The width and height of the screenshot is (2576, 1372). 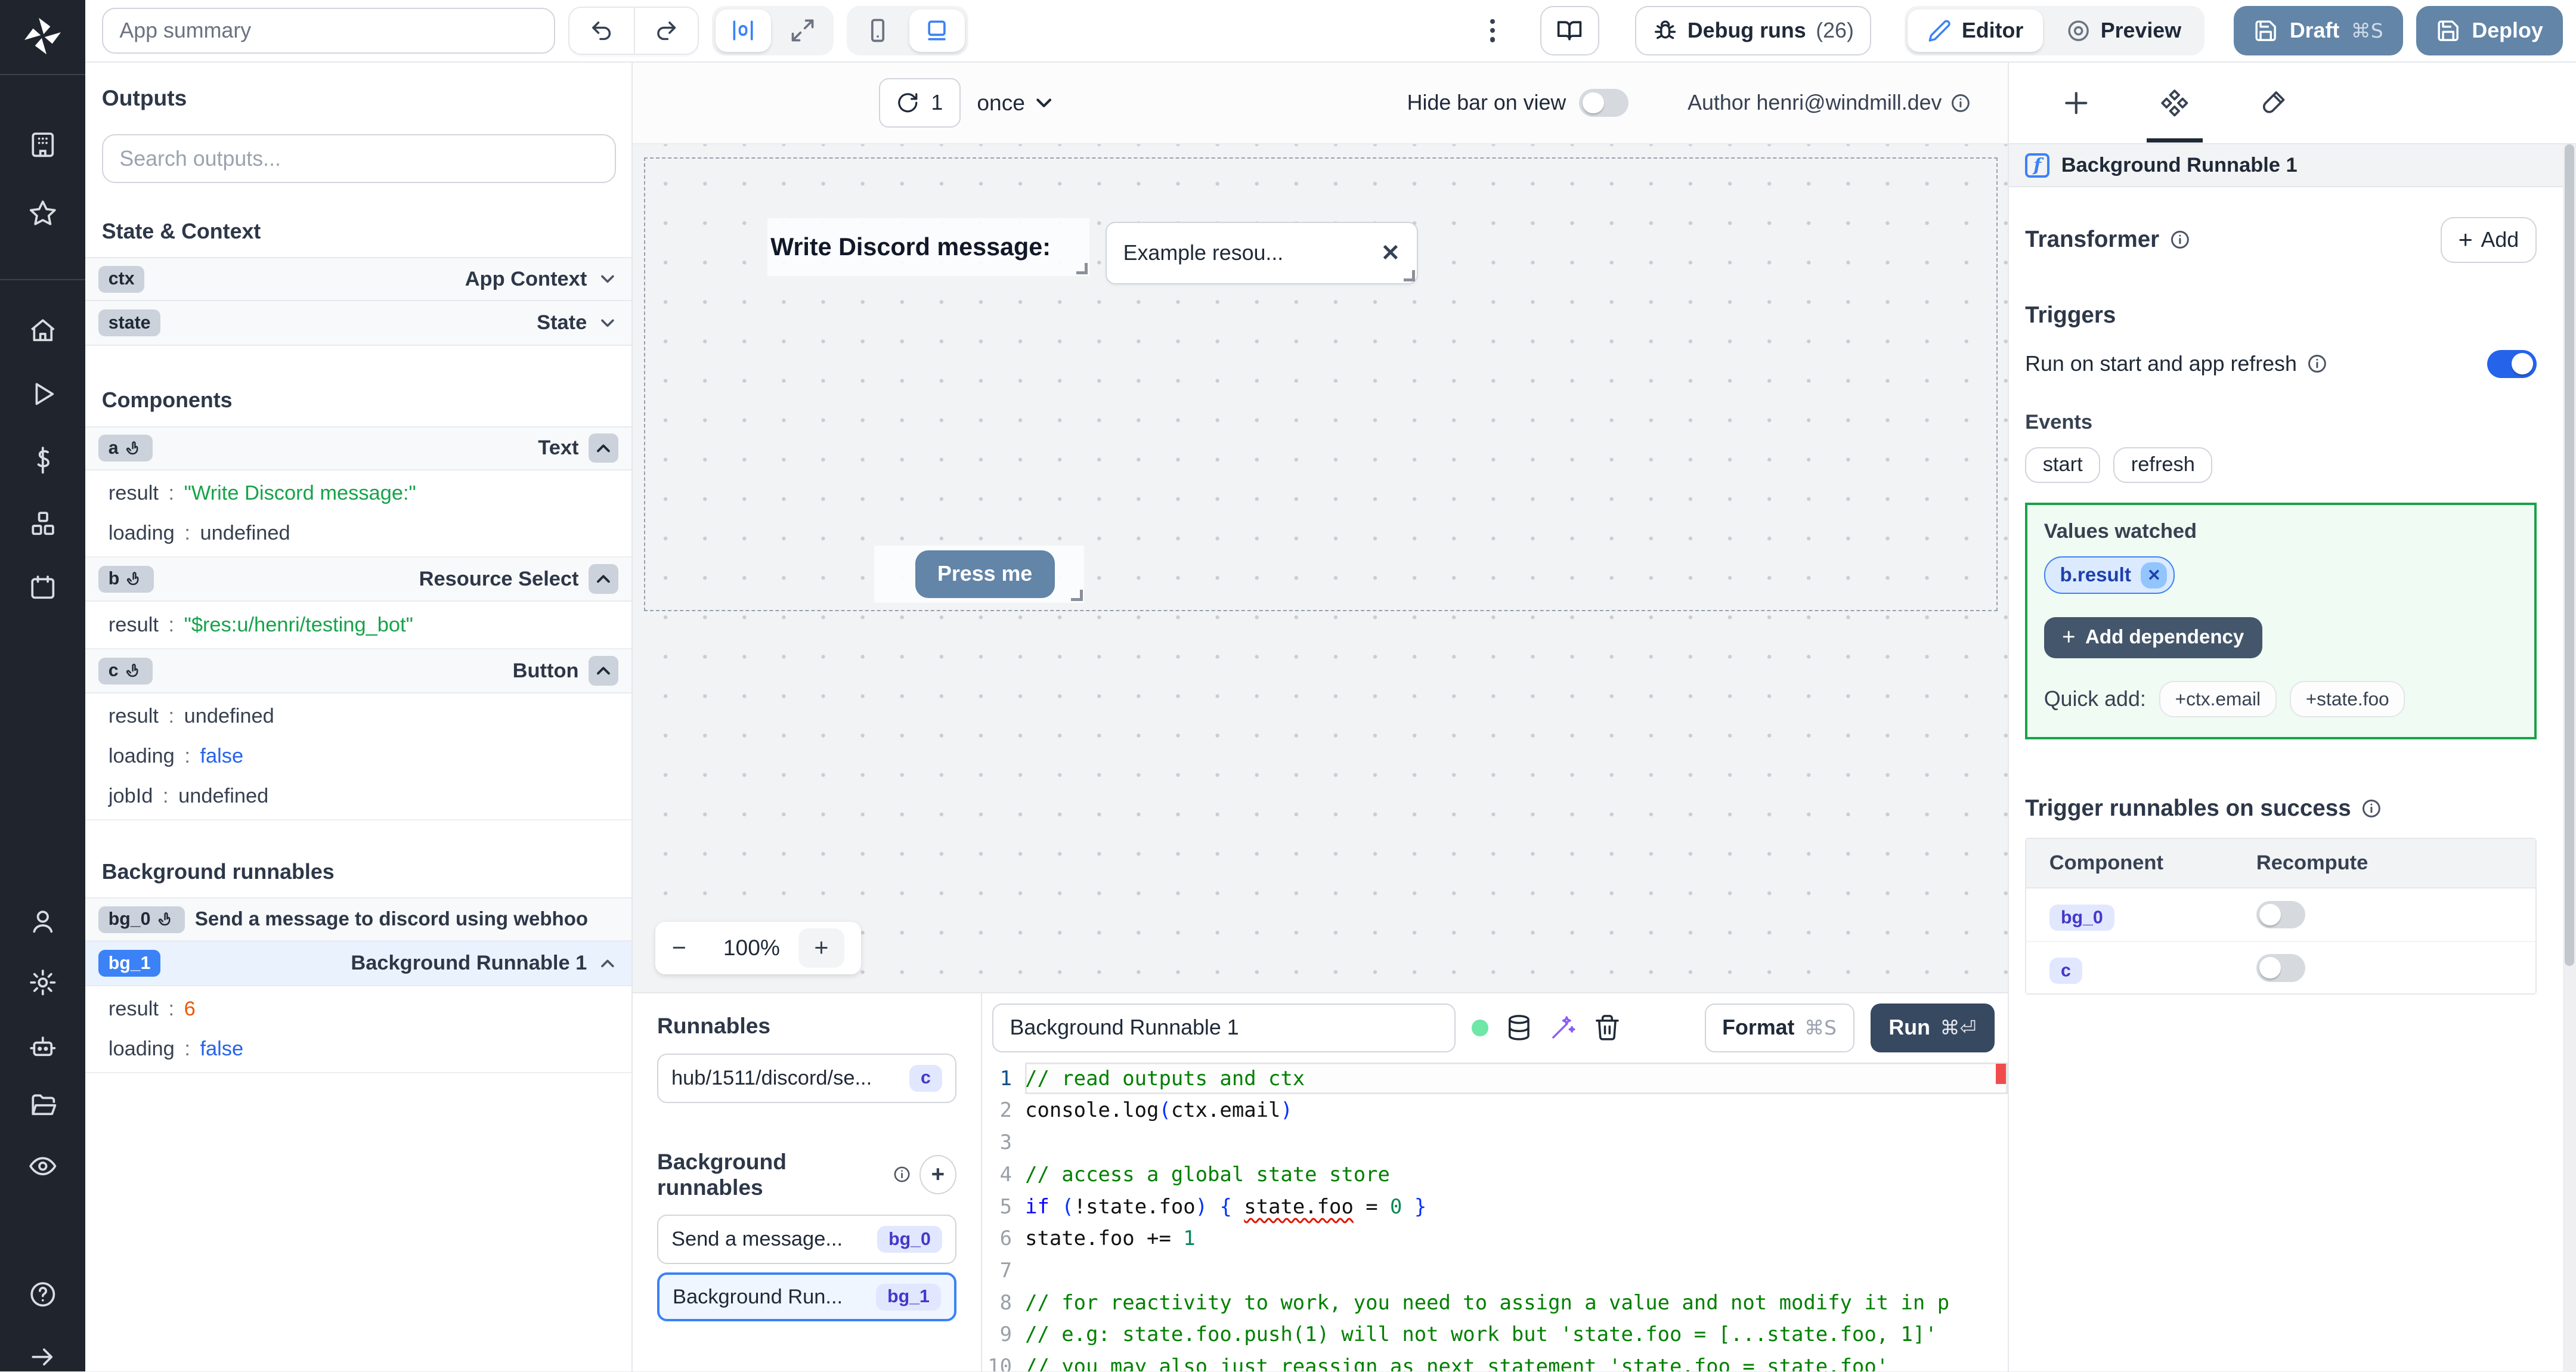 I want to click on clear-selection-icon: ✕, so click(x=1390, y=253).